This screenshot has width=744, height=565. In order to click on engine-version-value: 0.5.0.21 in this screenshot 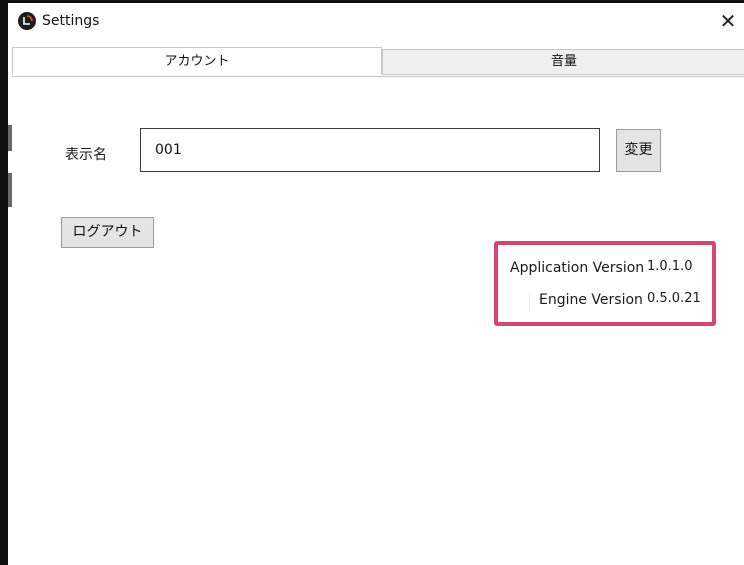, I will do `click(674, 298)`.